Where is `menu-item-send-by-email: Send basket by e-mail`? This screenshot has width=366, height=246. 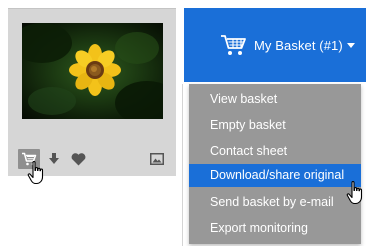
menu-item-send-by-email: Send basket by e-mail is located at coordinates (275, 202).